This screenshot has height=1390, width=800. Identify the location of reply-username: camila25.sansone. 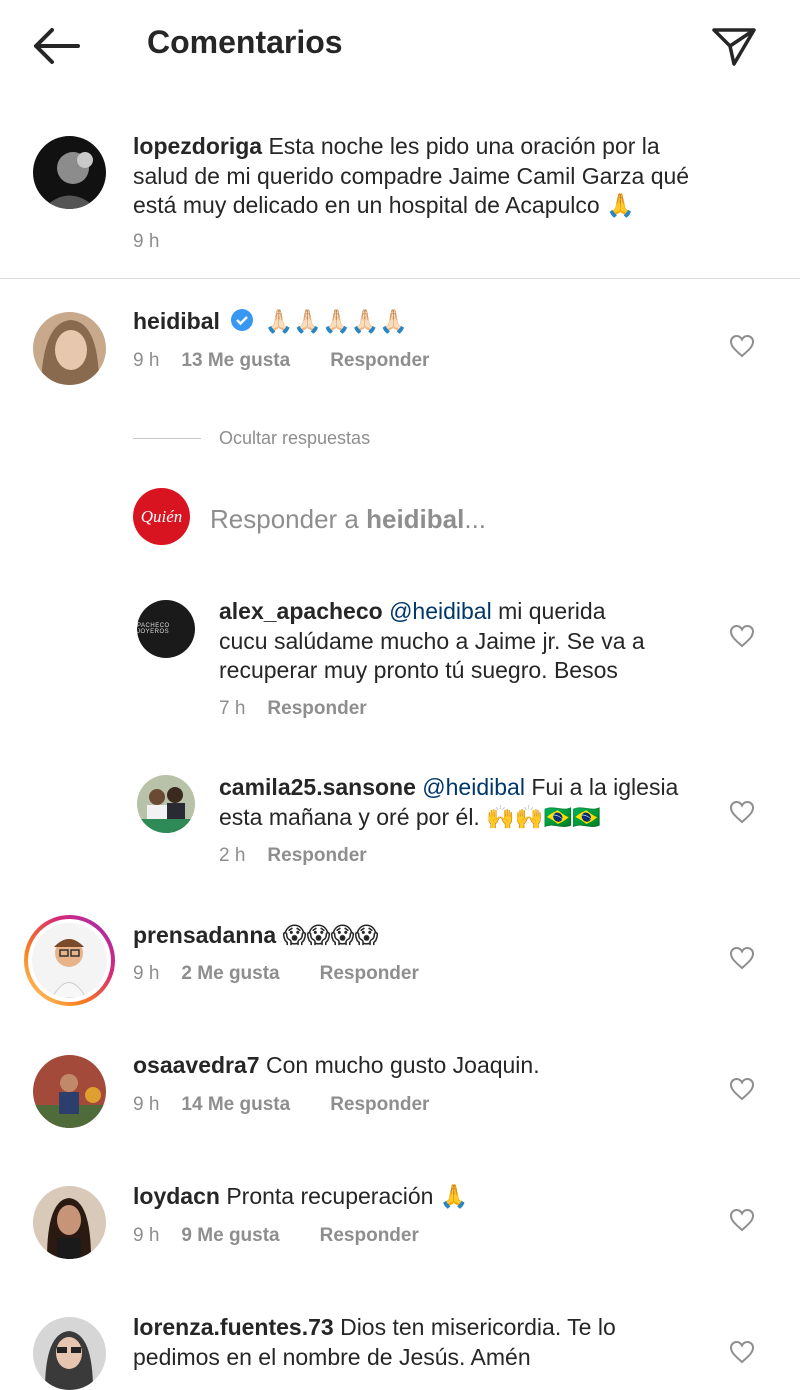
(317, 787).